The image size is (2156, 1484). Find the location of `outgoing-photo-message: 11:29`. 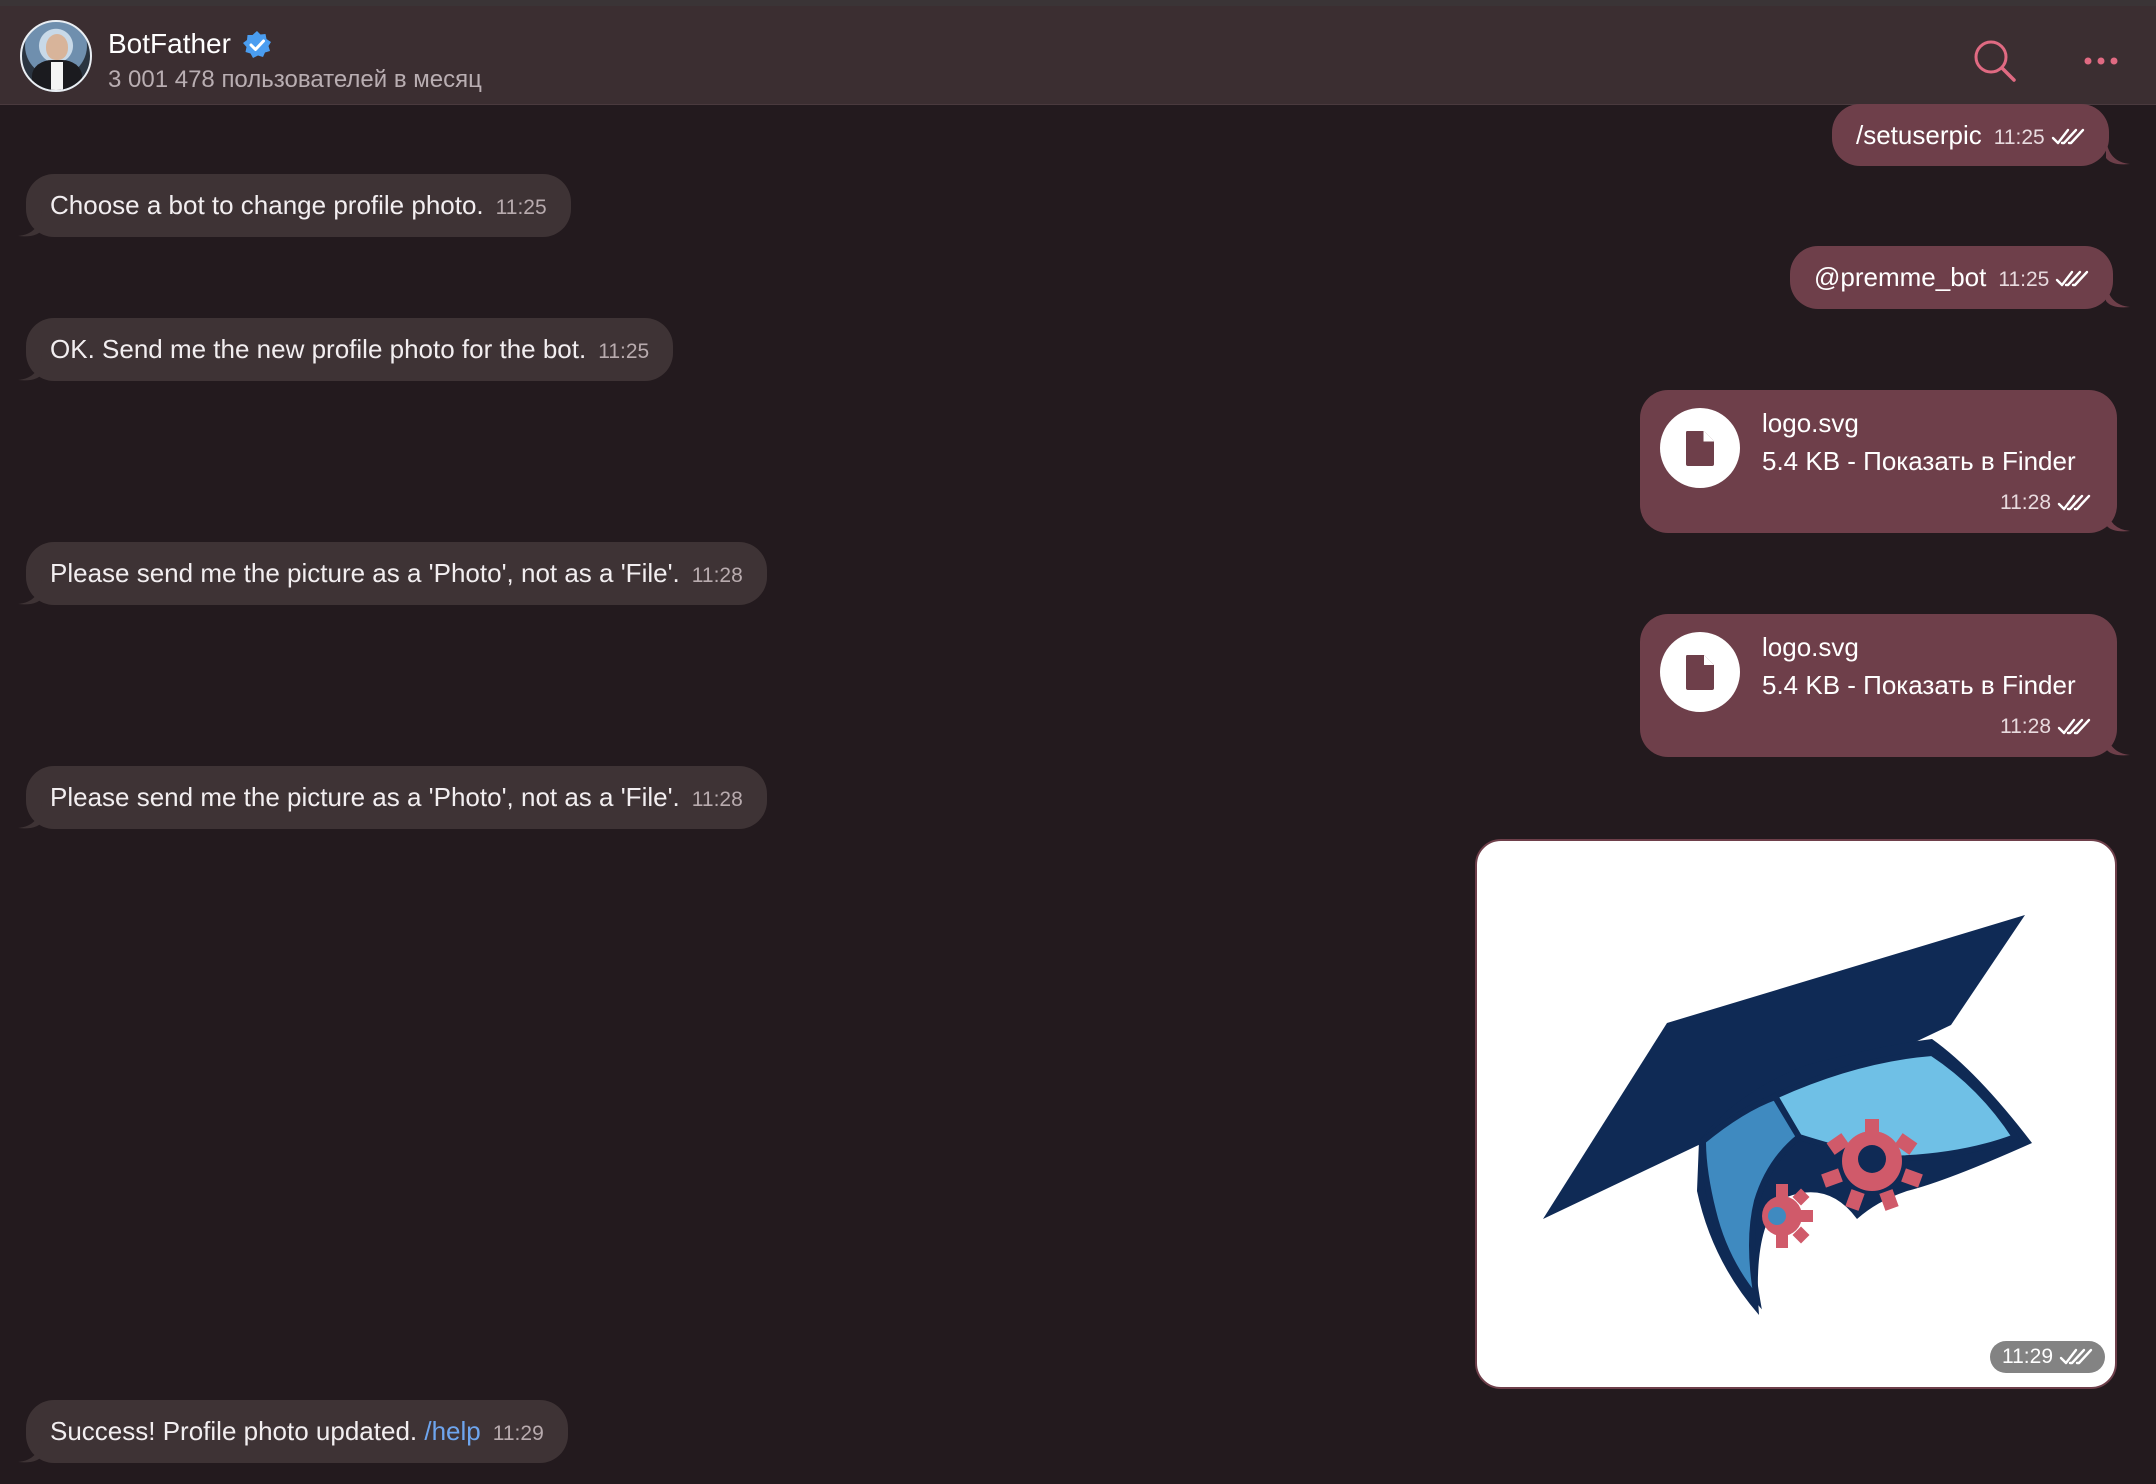

outgoing-photo-message: 11:29 is located at coordinates (1796, 1114).